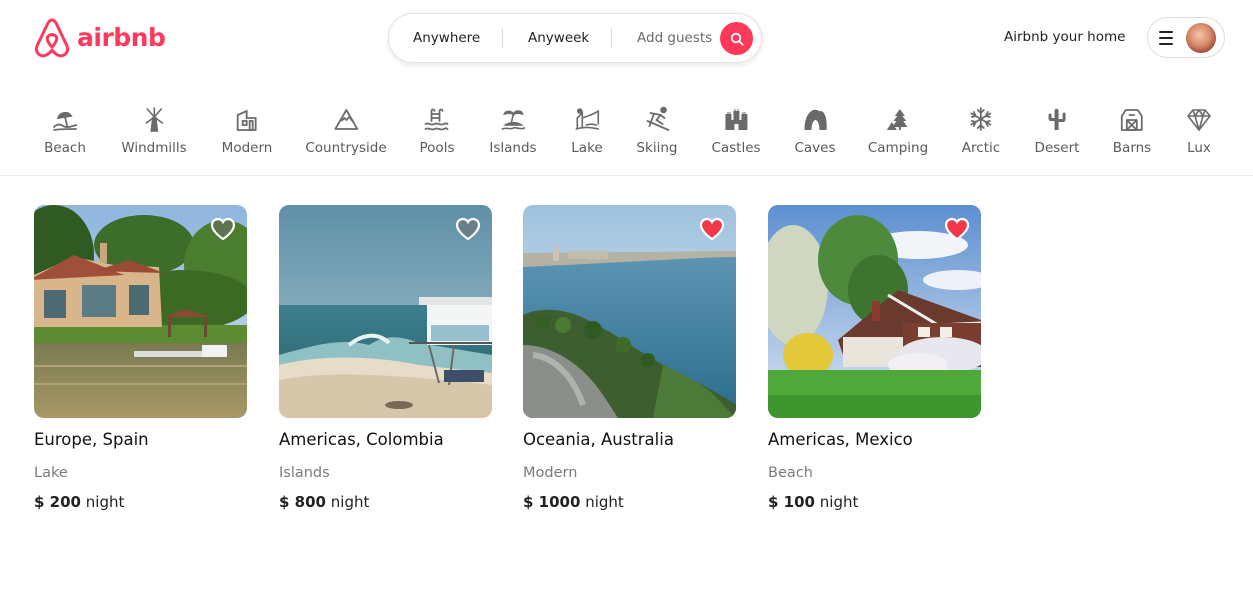 Image resolution: width=1253 pixels, height=590 pixels. I want to click on listing-location: Americas, Colombia, so click(361, 439).